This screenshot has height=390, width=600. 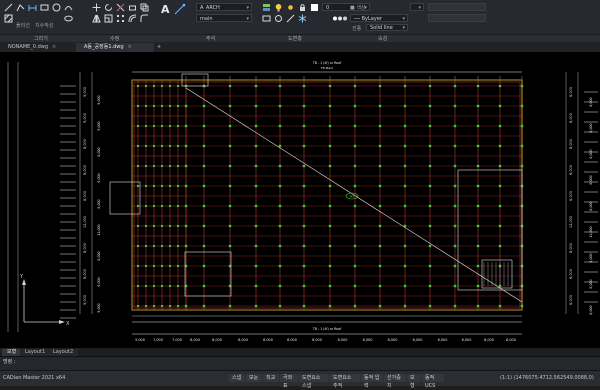 I want to click on polyline-tool-icon, so click(x=20, y=7).